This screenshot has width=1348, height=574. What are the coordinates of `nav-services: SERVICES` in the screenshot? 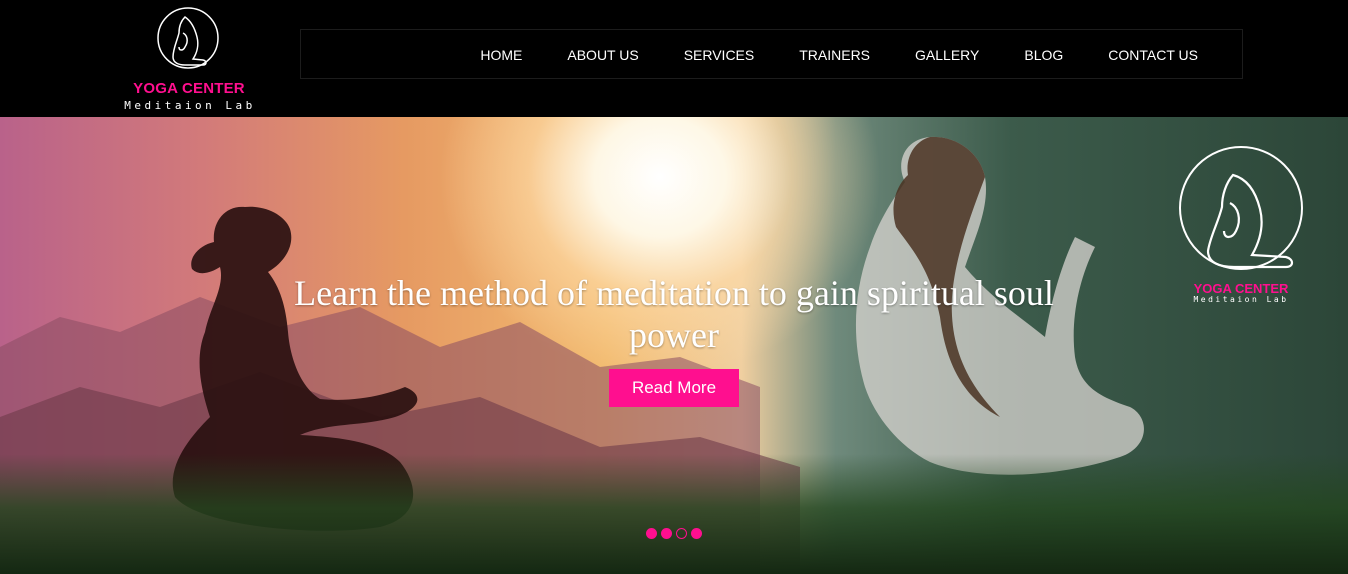 It's located at (719, 55).